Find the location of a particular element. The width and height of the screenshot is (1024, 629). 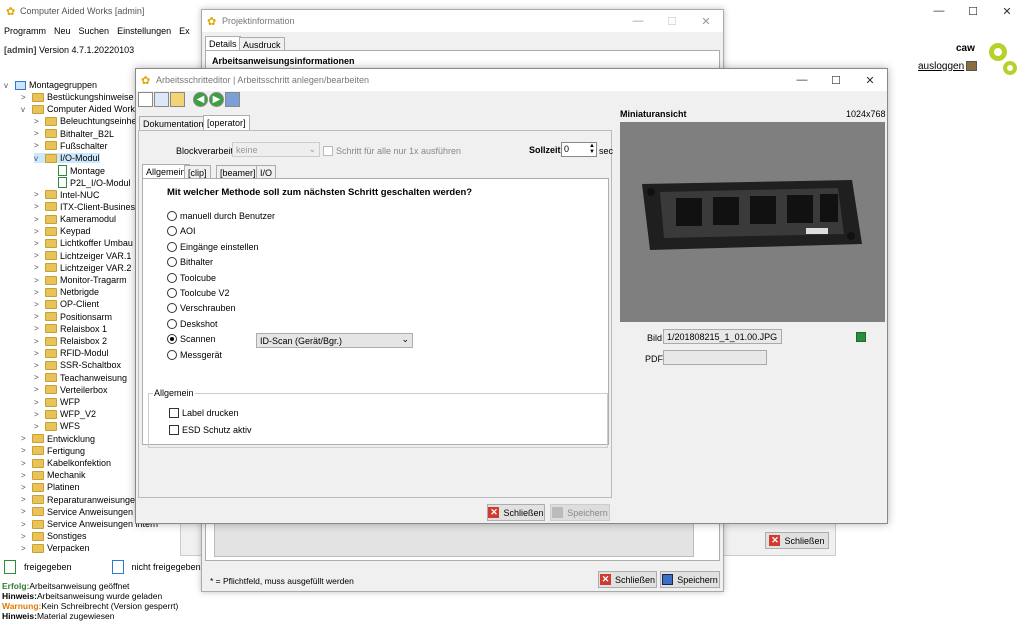

tree-item: > Sonstiges is located at coordinates (54, 536).